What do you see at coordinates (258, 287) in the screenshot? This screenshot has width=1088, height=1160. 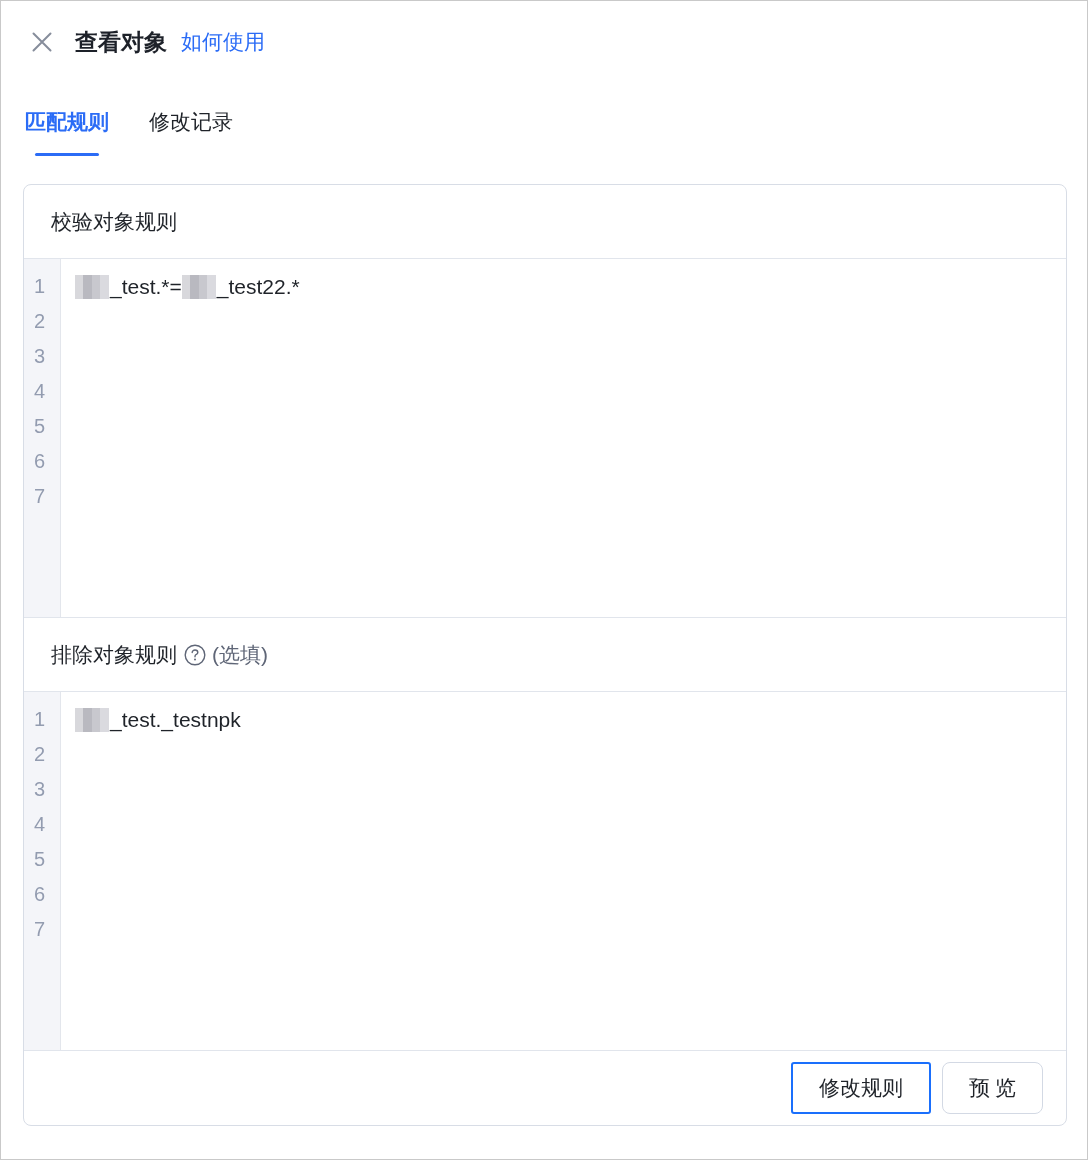 I see `code-text: _test22.*` at bounding box center [258, 287].